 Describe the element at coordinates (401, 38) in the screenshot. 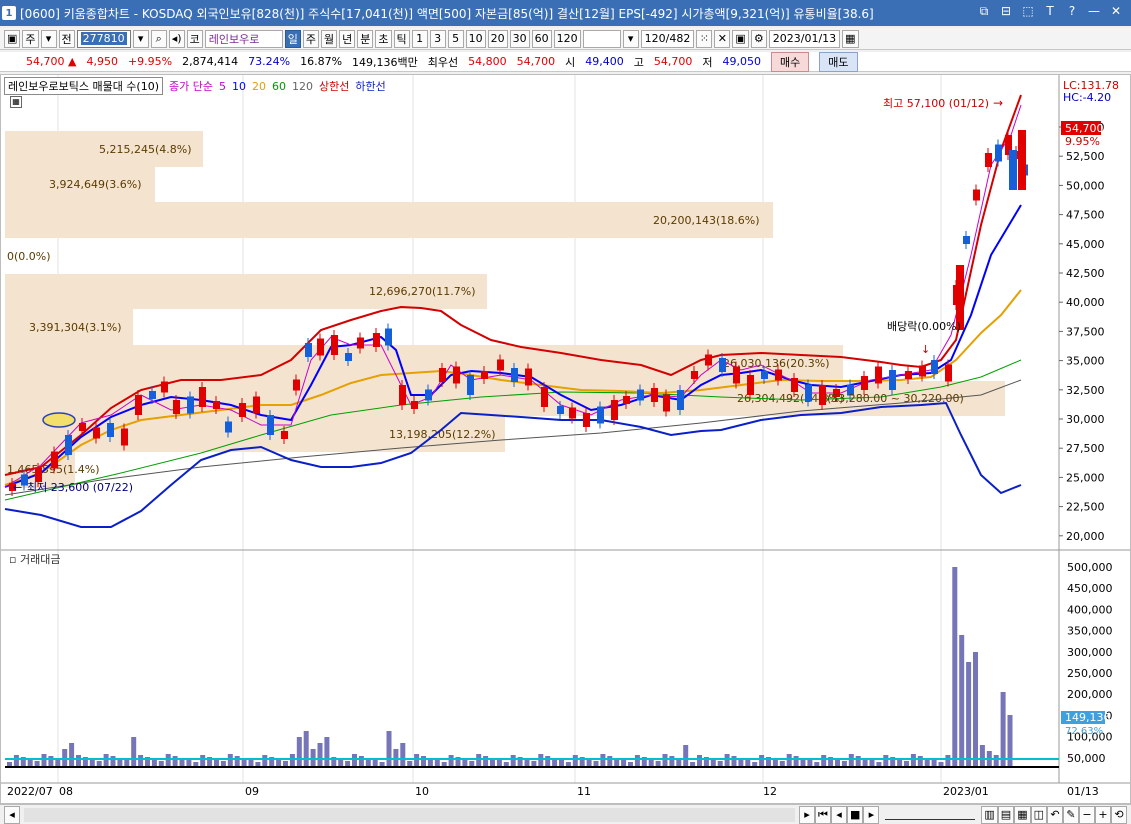

I see `period-tick: 틱` at that location.